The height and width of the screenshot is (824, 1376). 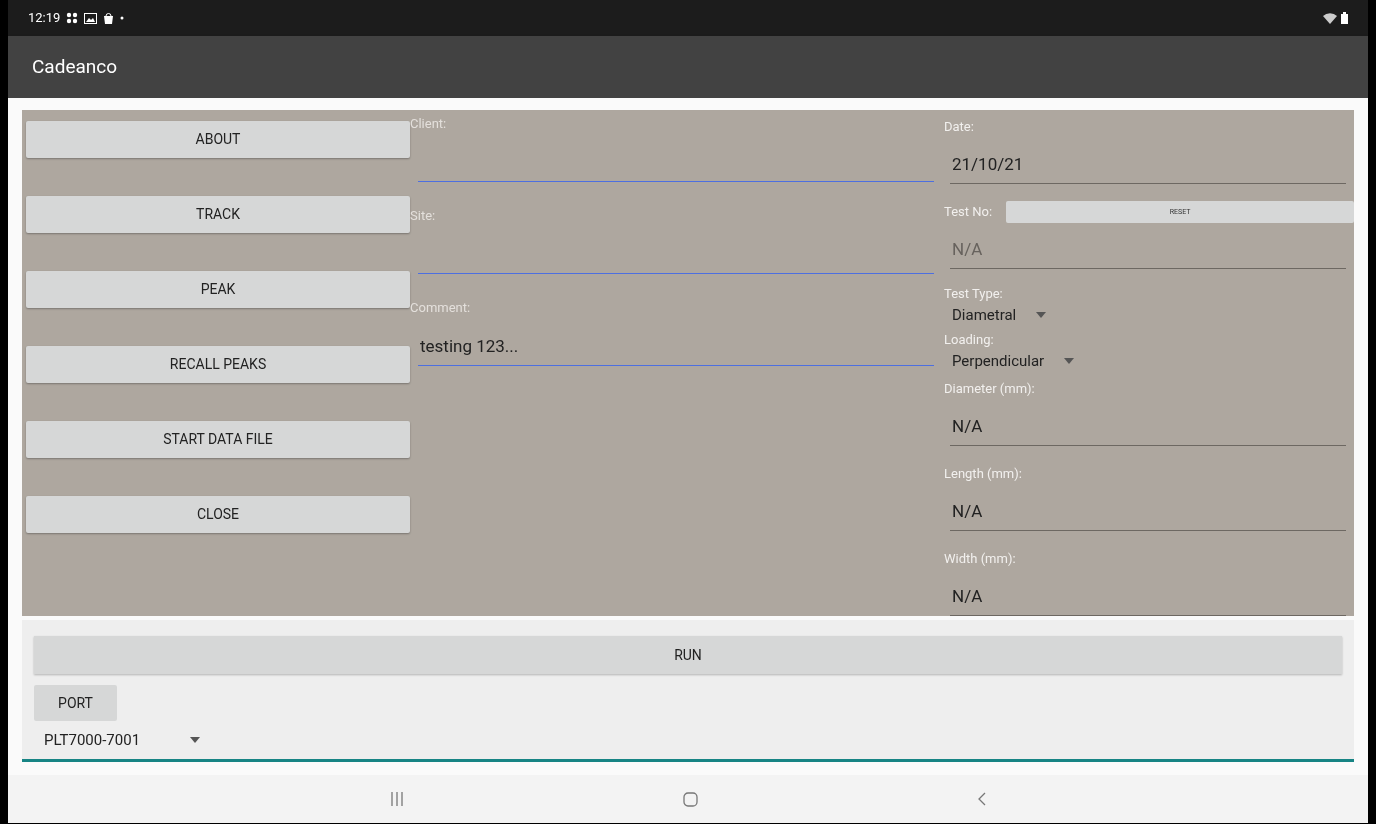 I want to click on dot-icon, so click(x=122, y=18).